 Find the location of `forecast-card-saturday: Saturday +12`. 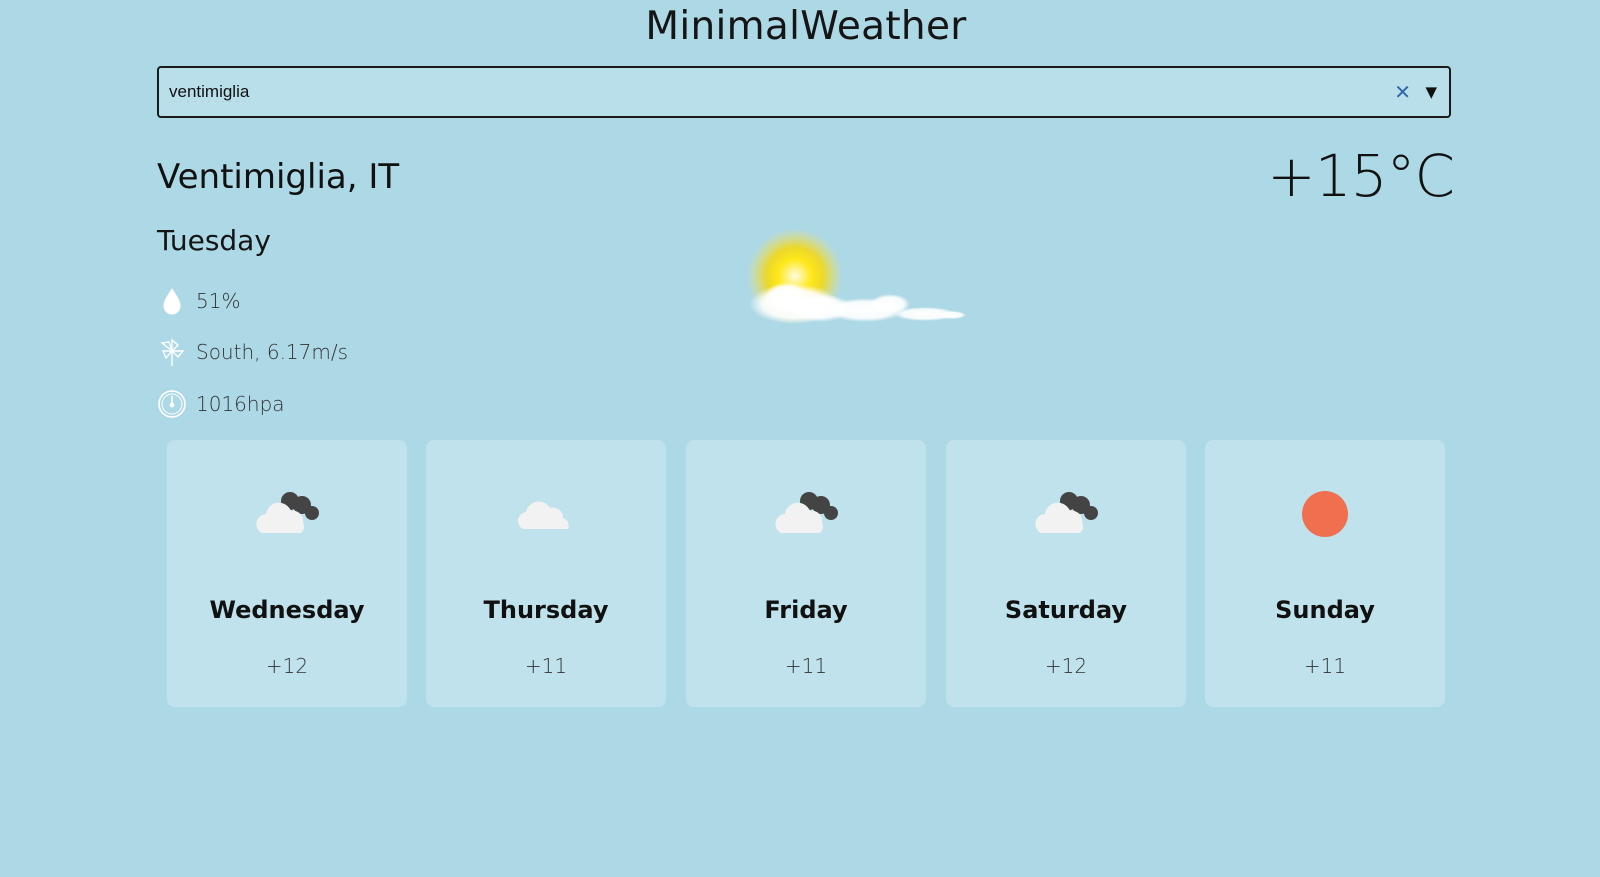

forecast-card-saturday: Saturday +12 is located at coordinates (1066, 573).